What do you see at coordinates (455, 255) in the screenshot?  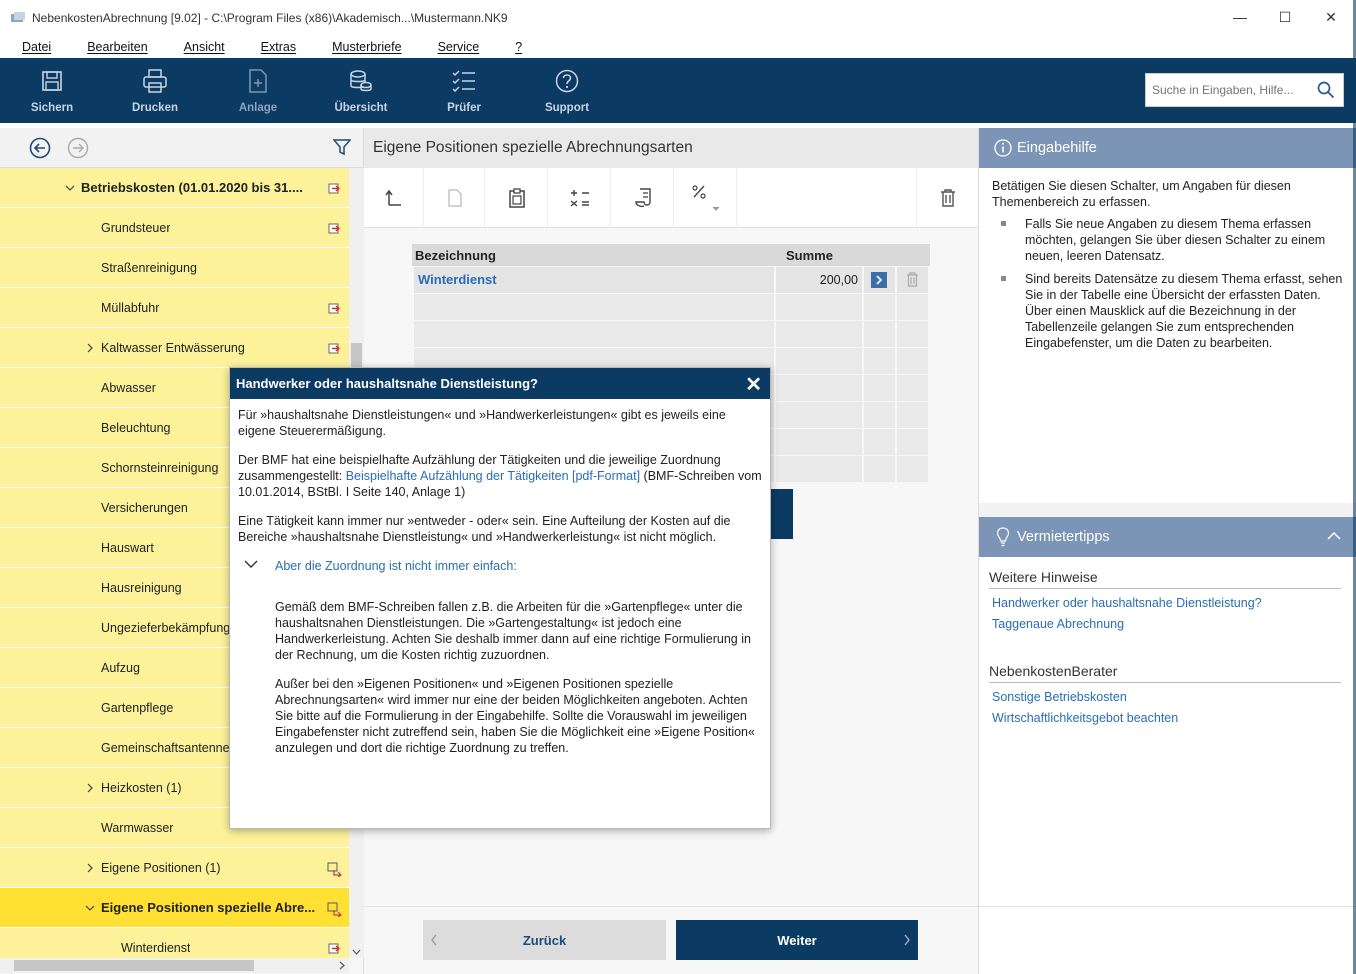 I see `column-bezeichnung: Bezeichnung` at bounding box center [455, 255].